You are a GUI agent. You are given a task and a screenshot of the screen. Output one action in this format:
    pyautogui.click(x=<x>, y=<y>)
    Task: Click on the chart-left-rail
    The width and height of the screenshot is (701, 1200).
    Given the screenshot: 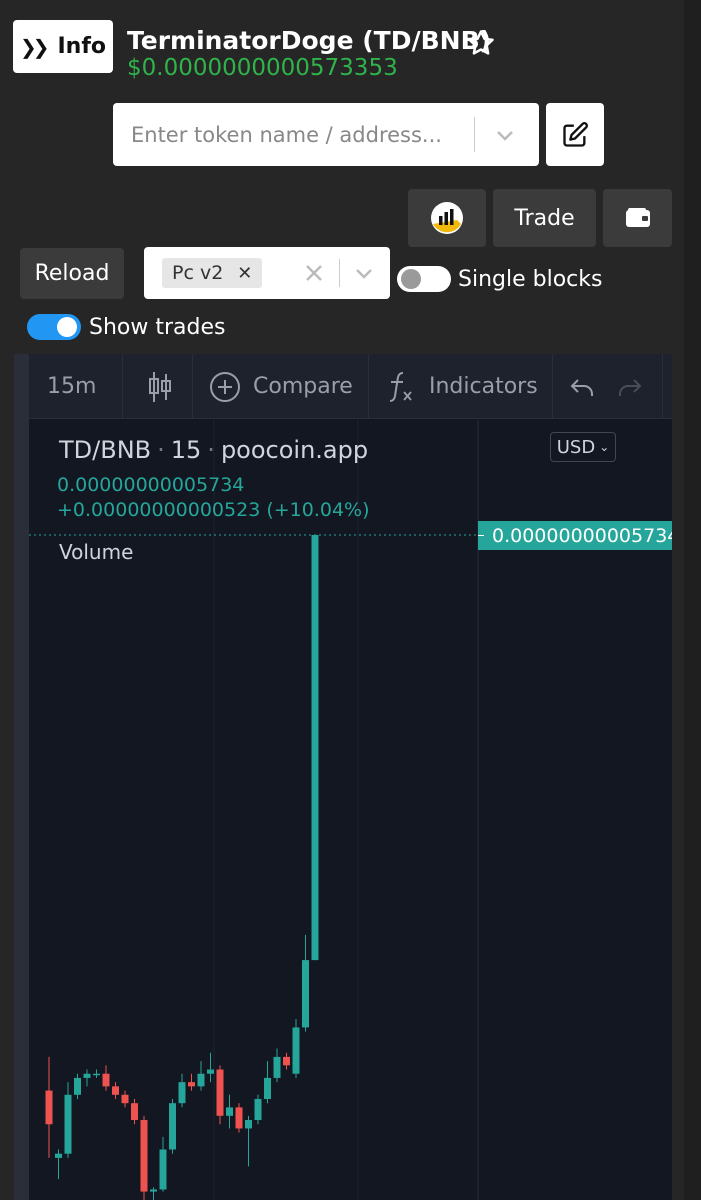 What is the action you would take?
    pyautogui.click(x=21, y=777)
    